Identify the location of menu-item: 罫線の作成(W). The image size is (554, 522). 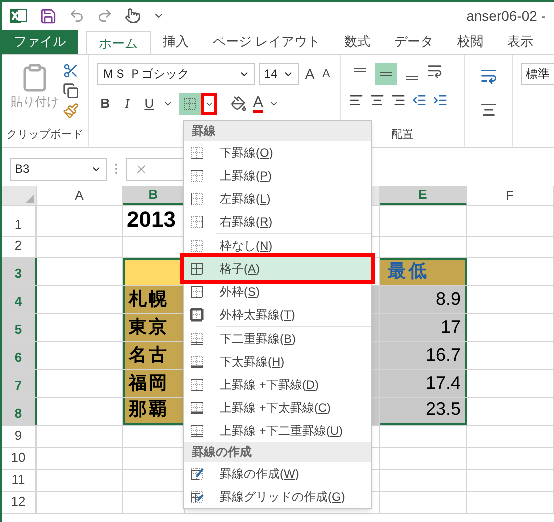
(277, 473).